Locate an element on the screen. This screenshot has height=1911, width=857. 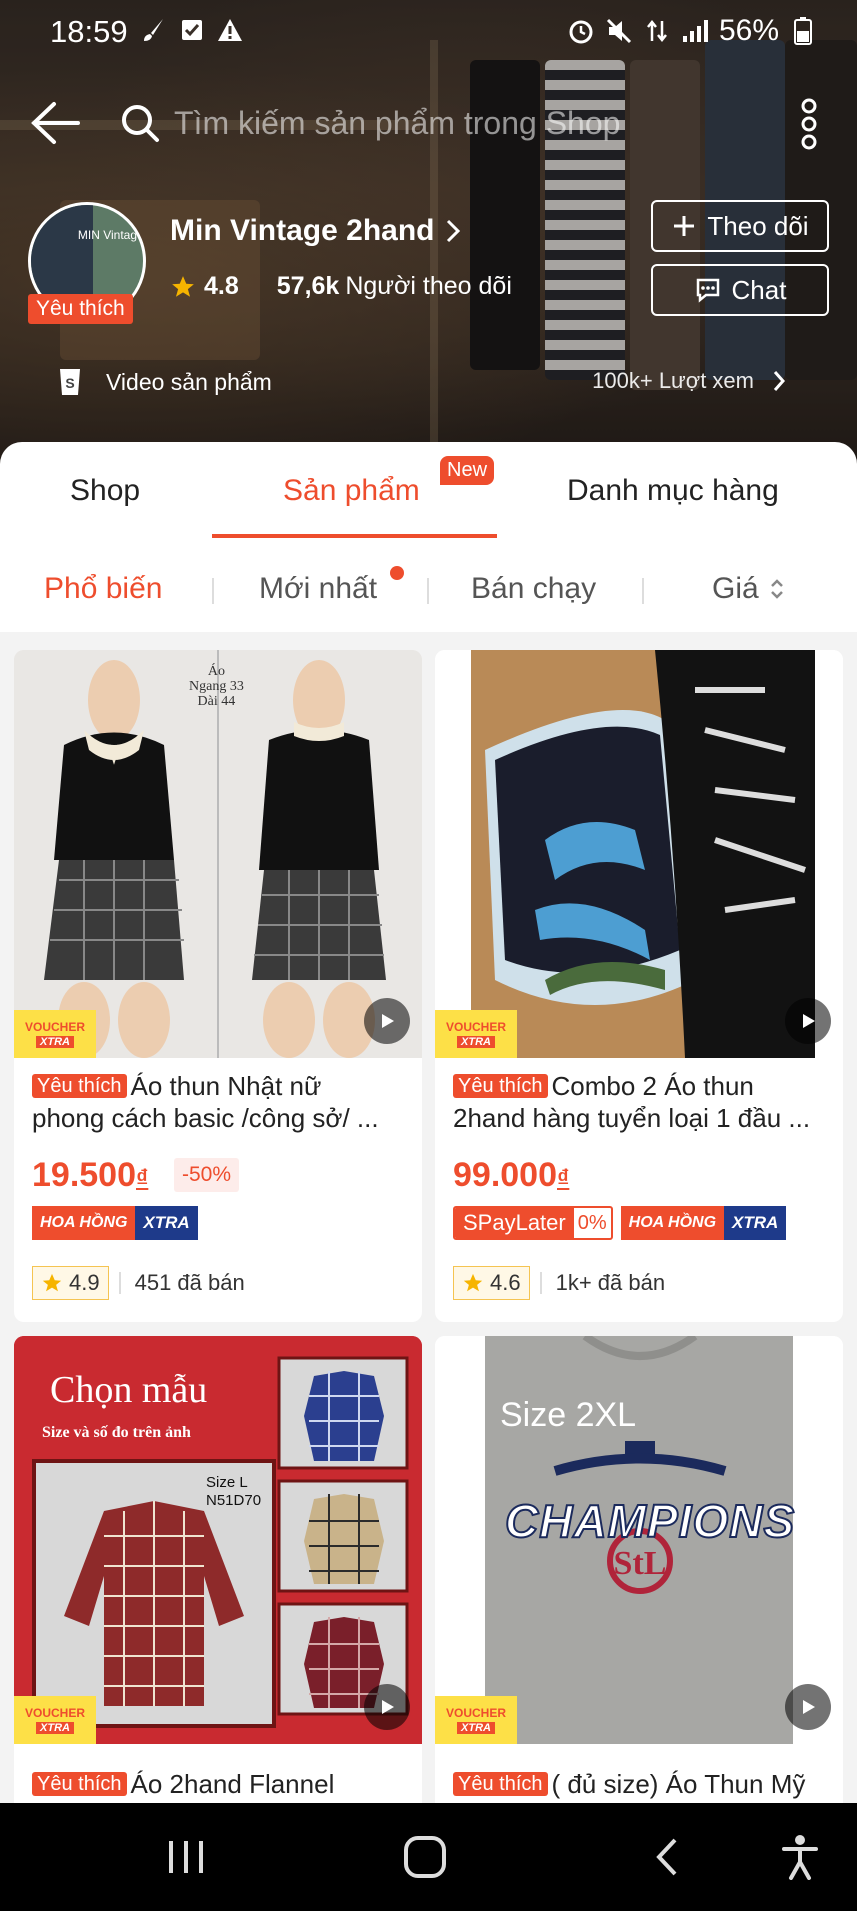
svg-text: StL is located at coordinates (640, 1563).